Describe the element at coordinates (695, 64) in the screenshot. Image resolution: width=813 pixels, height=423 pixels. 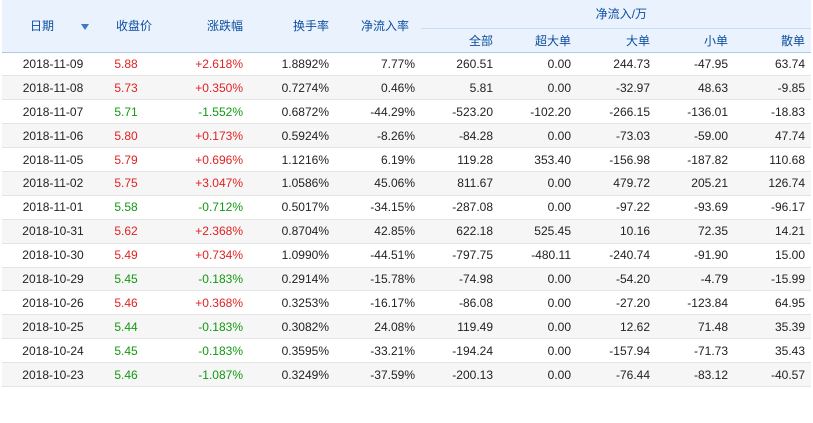
I see `cell-small: -47.95` at that location.